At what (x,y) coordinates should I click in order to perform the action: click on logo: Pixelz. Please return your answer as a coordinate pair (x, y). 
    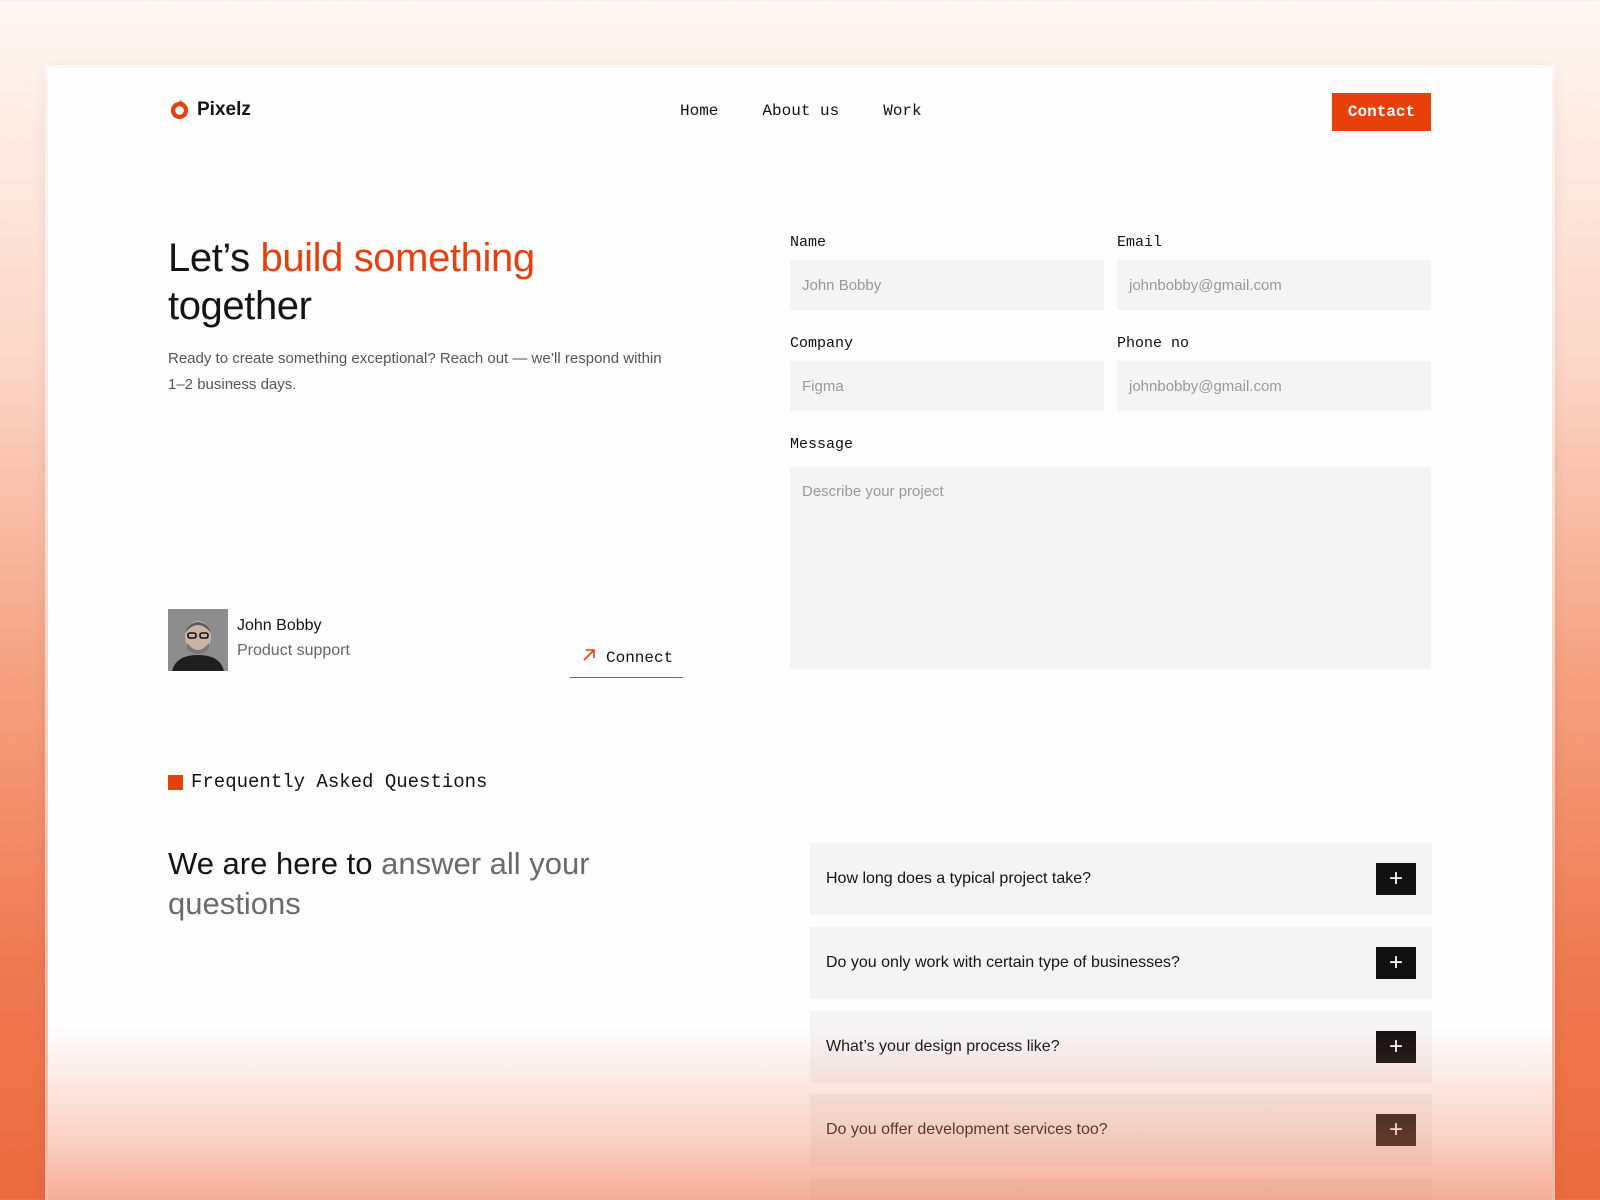
    Looking at the image, I should click on (209, 109).